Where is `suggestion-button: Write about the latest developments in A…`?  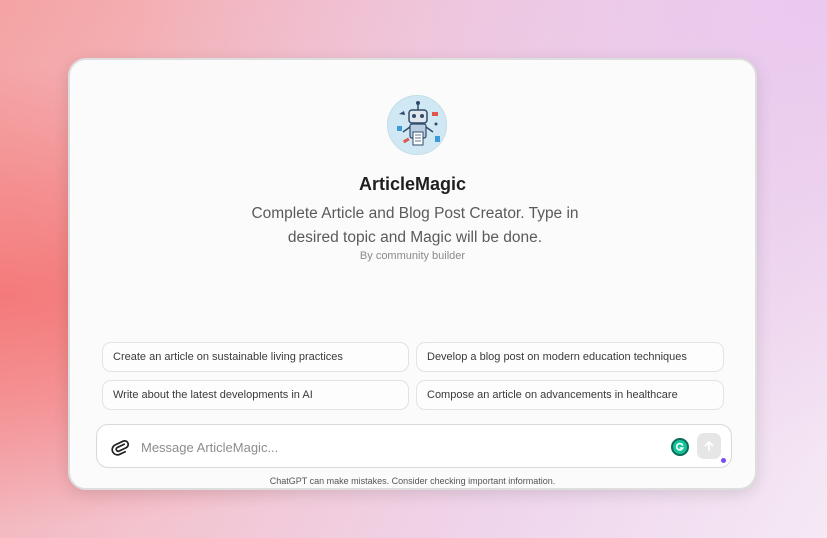
suggestion-button: Write about the latest developments in A… is located at coordinates (255, 395).